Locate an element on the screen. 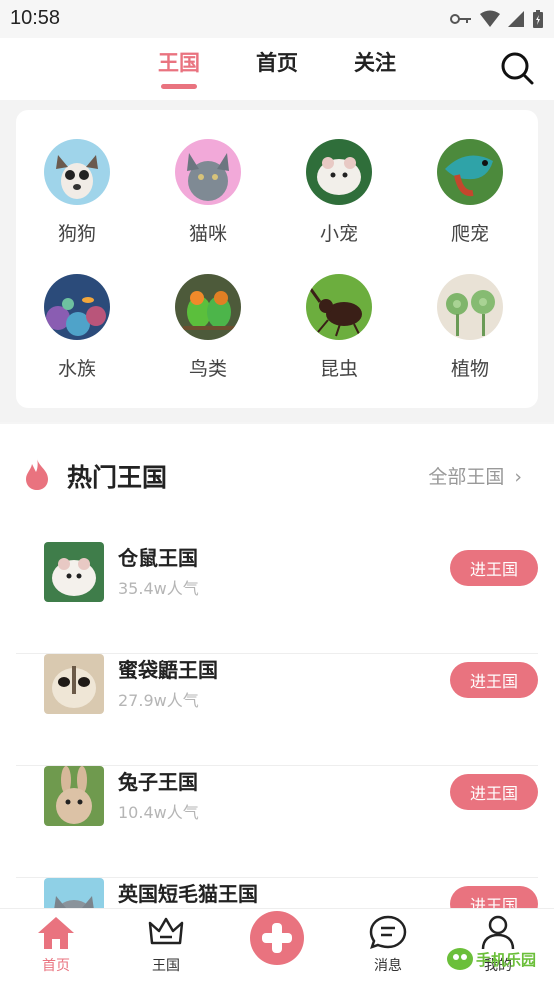  status-icons is located at coordinates (497, 19).